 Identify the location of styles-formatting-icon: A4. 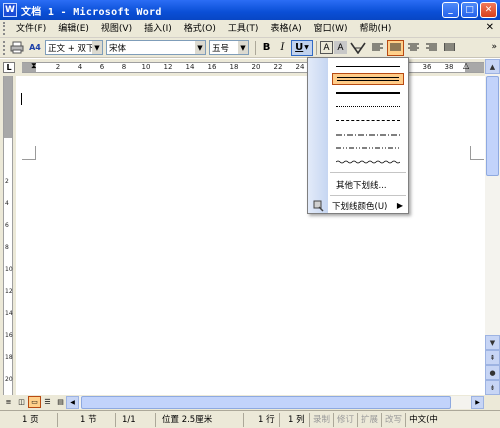
(35, 48).